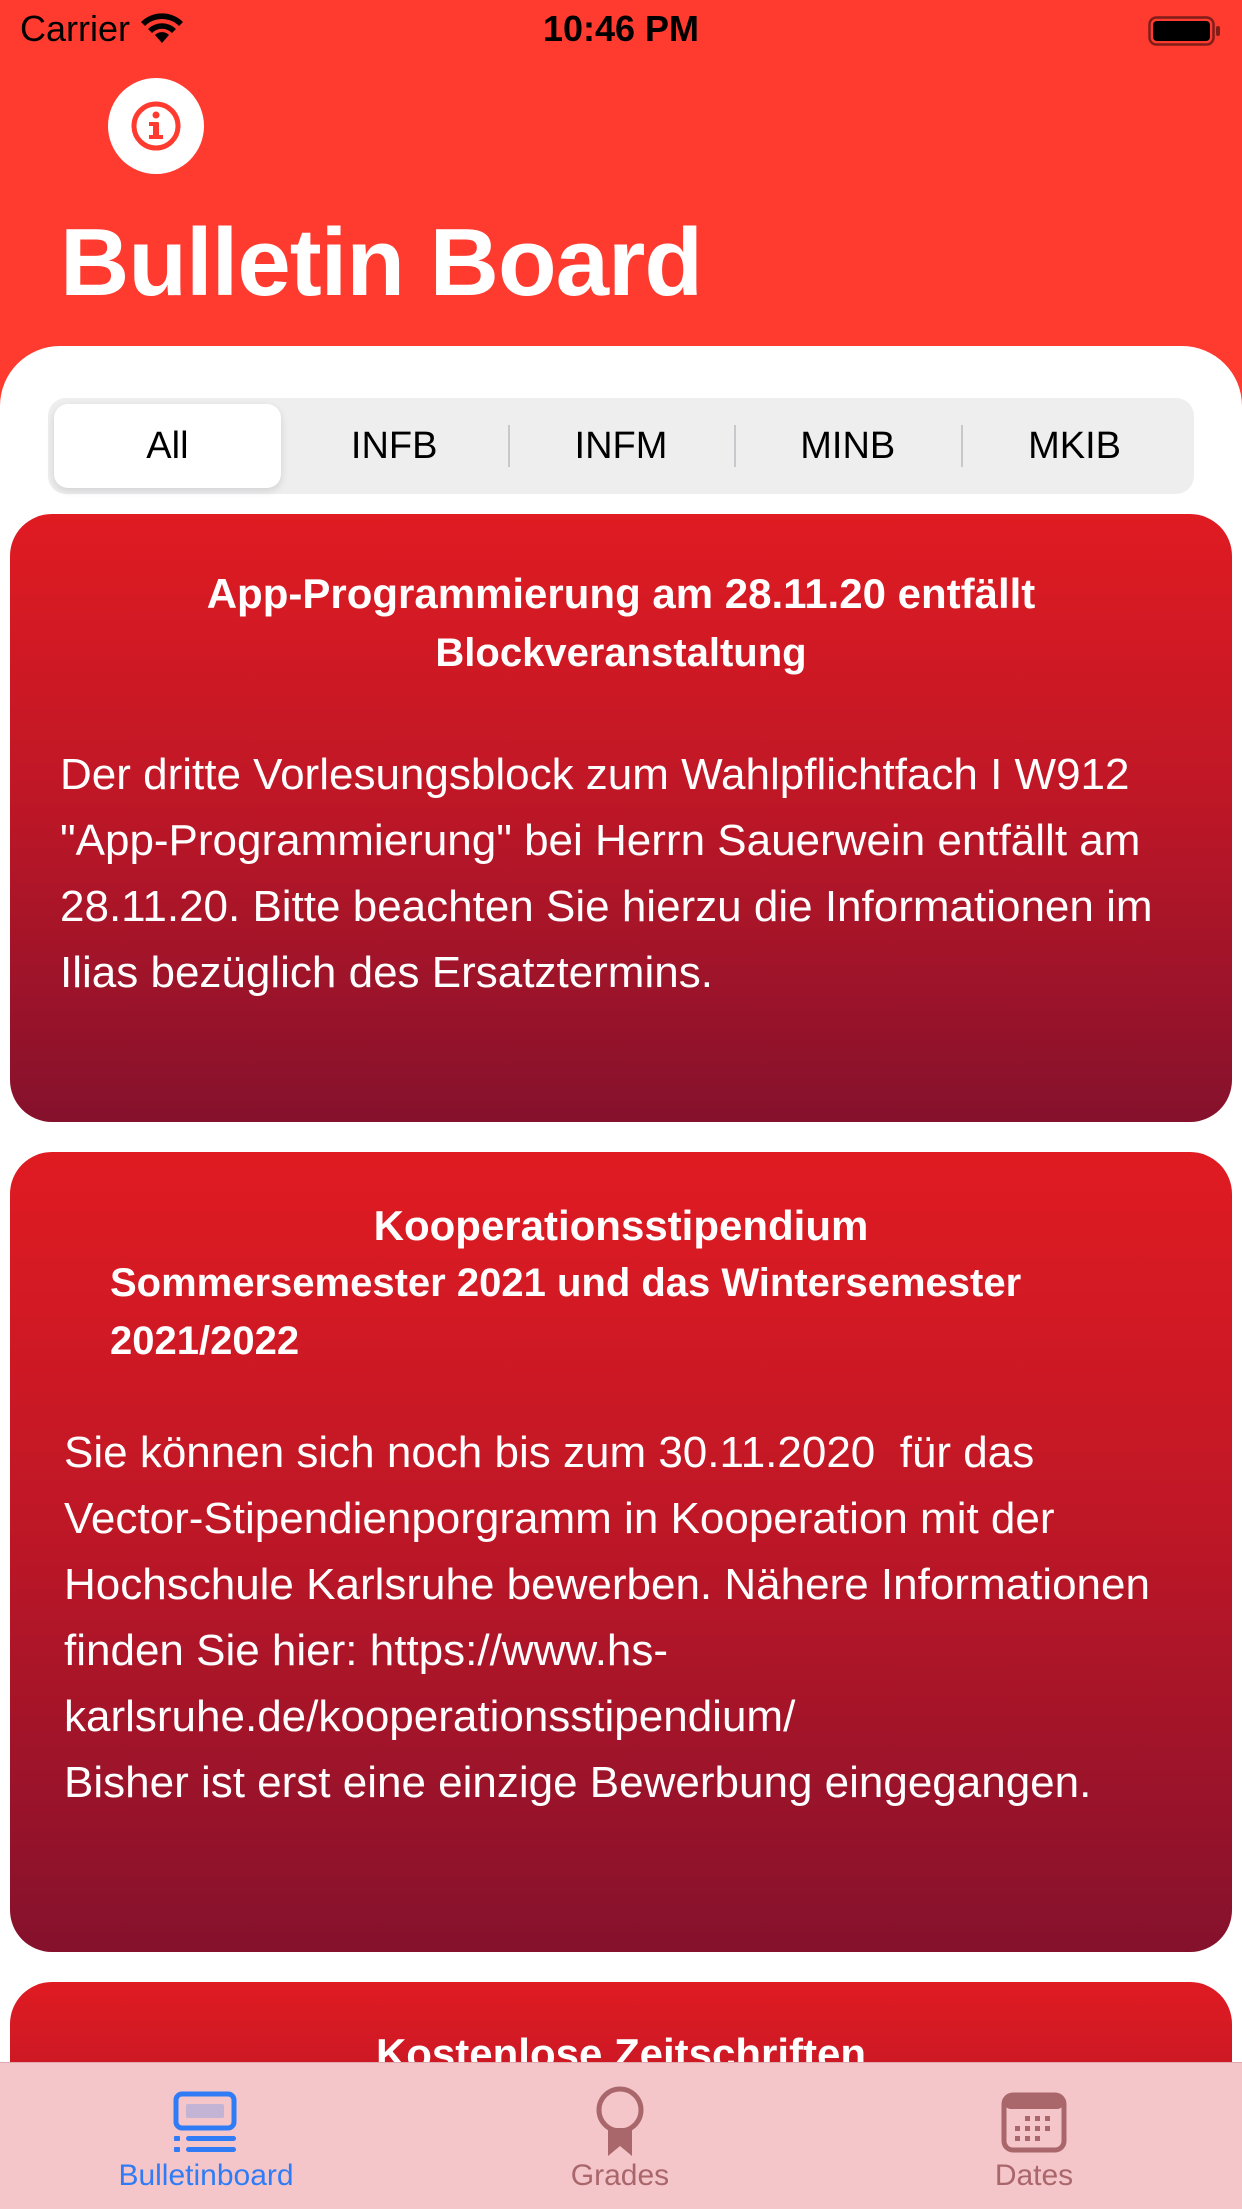 Image resolution: width=1242 pixels, height=2209 pixels. I want to click on degree-filter-segmented-control: All INFB INFM MINB MKIB, so click(621, 446).